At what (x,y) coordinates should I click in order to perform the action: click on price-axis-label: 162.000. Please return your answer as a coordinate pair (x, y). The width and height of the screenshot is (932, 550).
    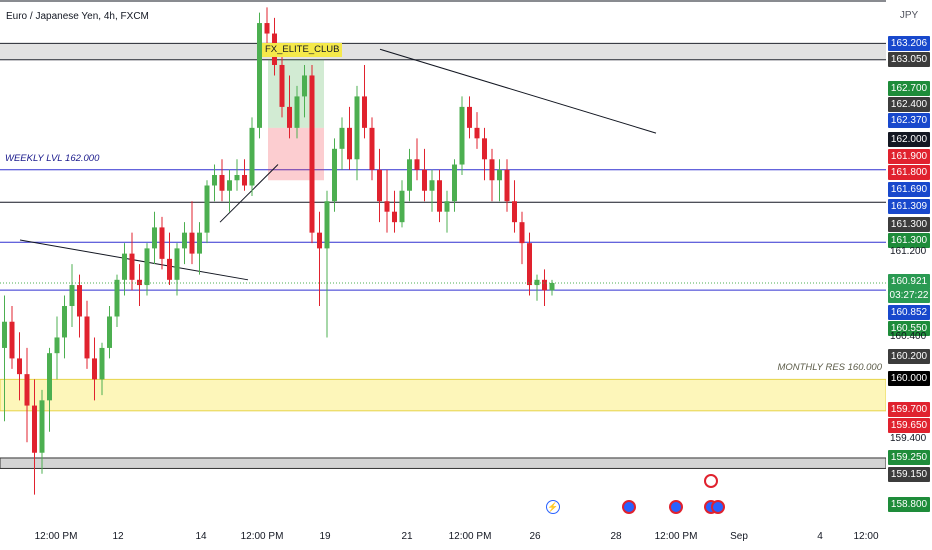
    Looking at the image, I should click on (909, 139).